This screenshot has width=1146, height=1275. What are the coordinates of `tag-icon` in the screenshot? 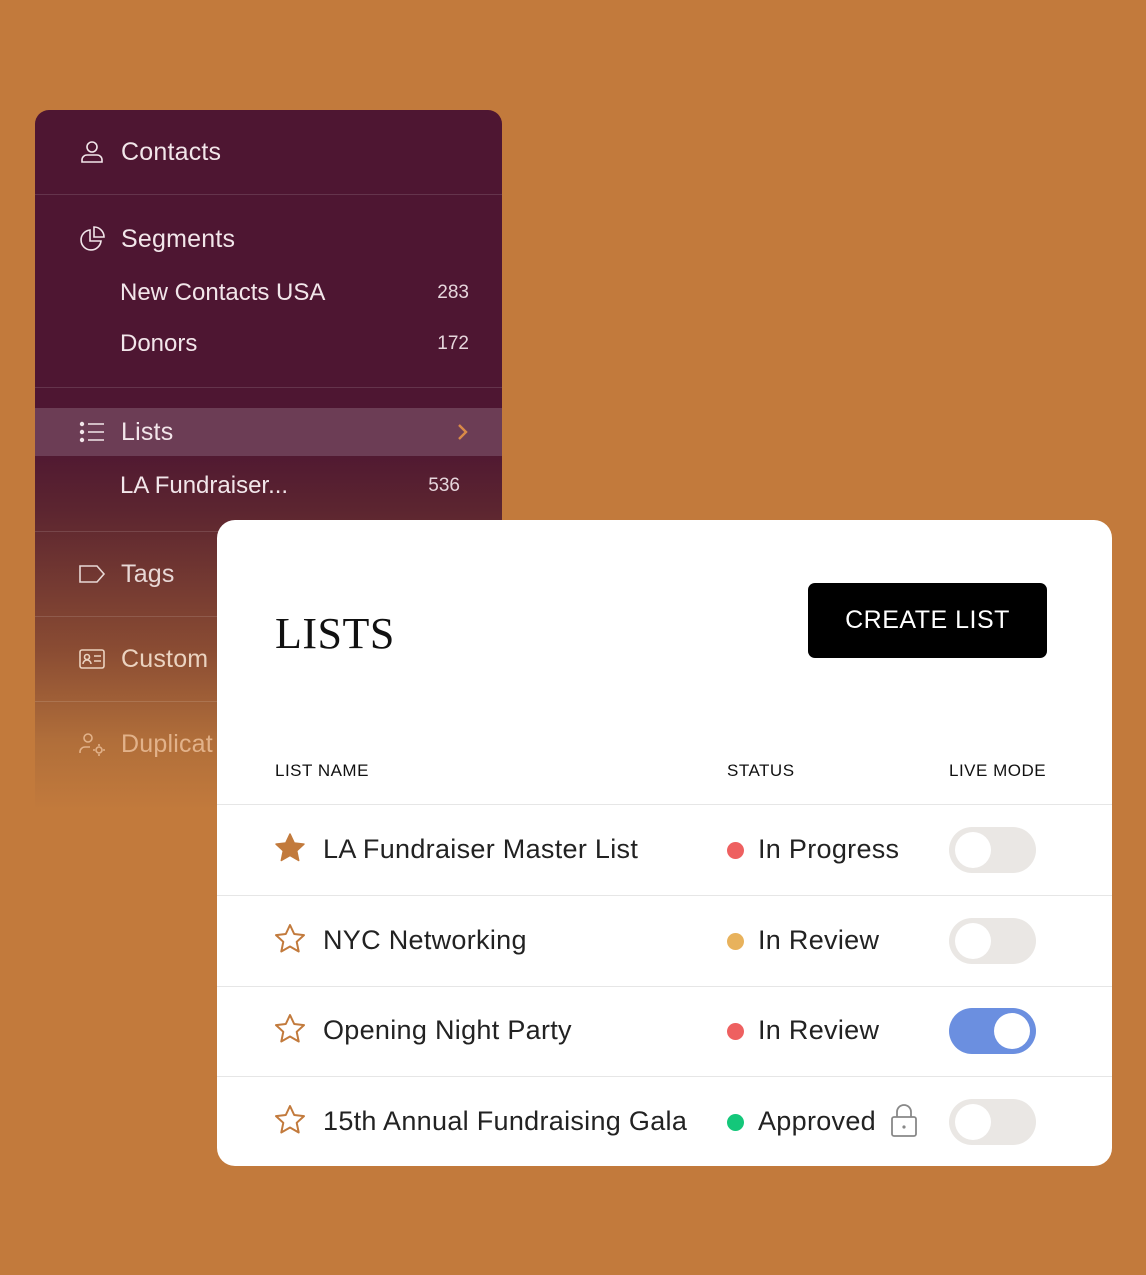 It's located at (92, 574).